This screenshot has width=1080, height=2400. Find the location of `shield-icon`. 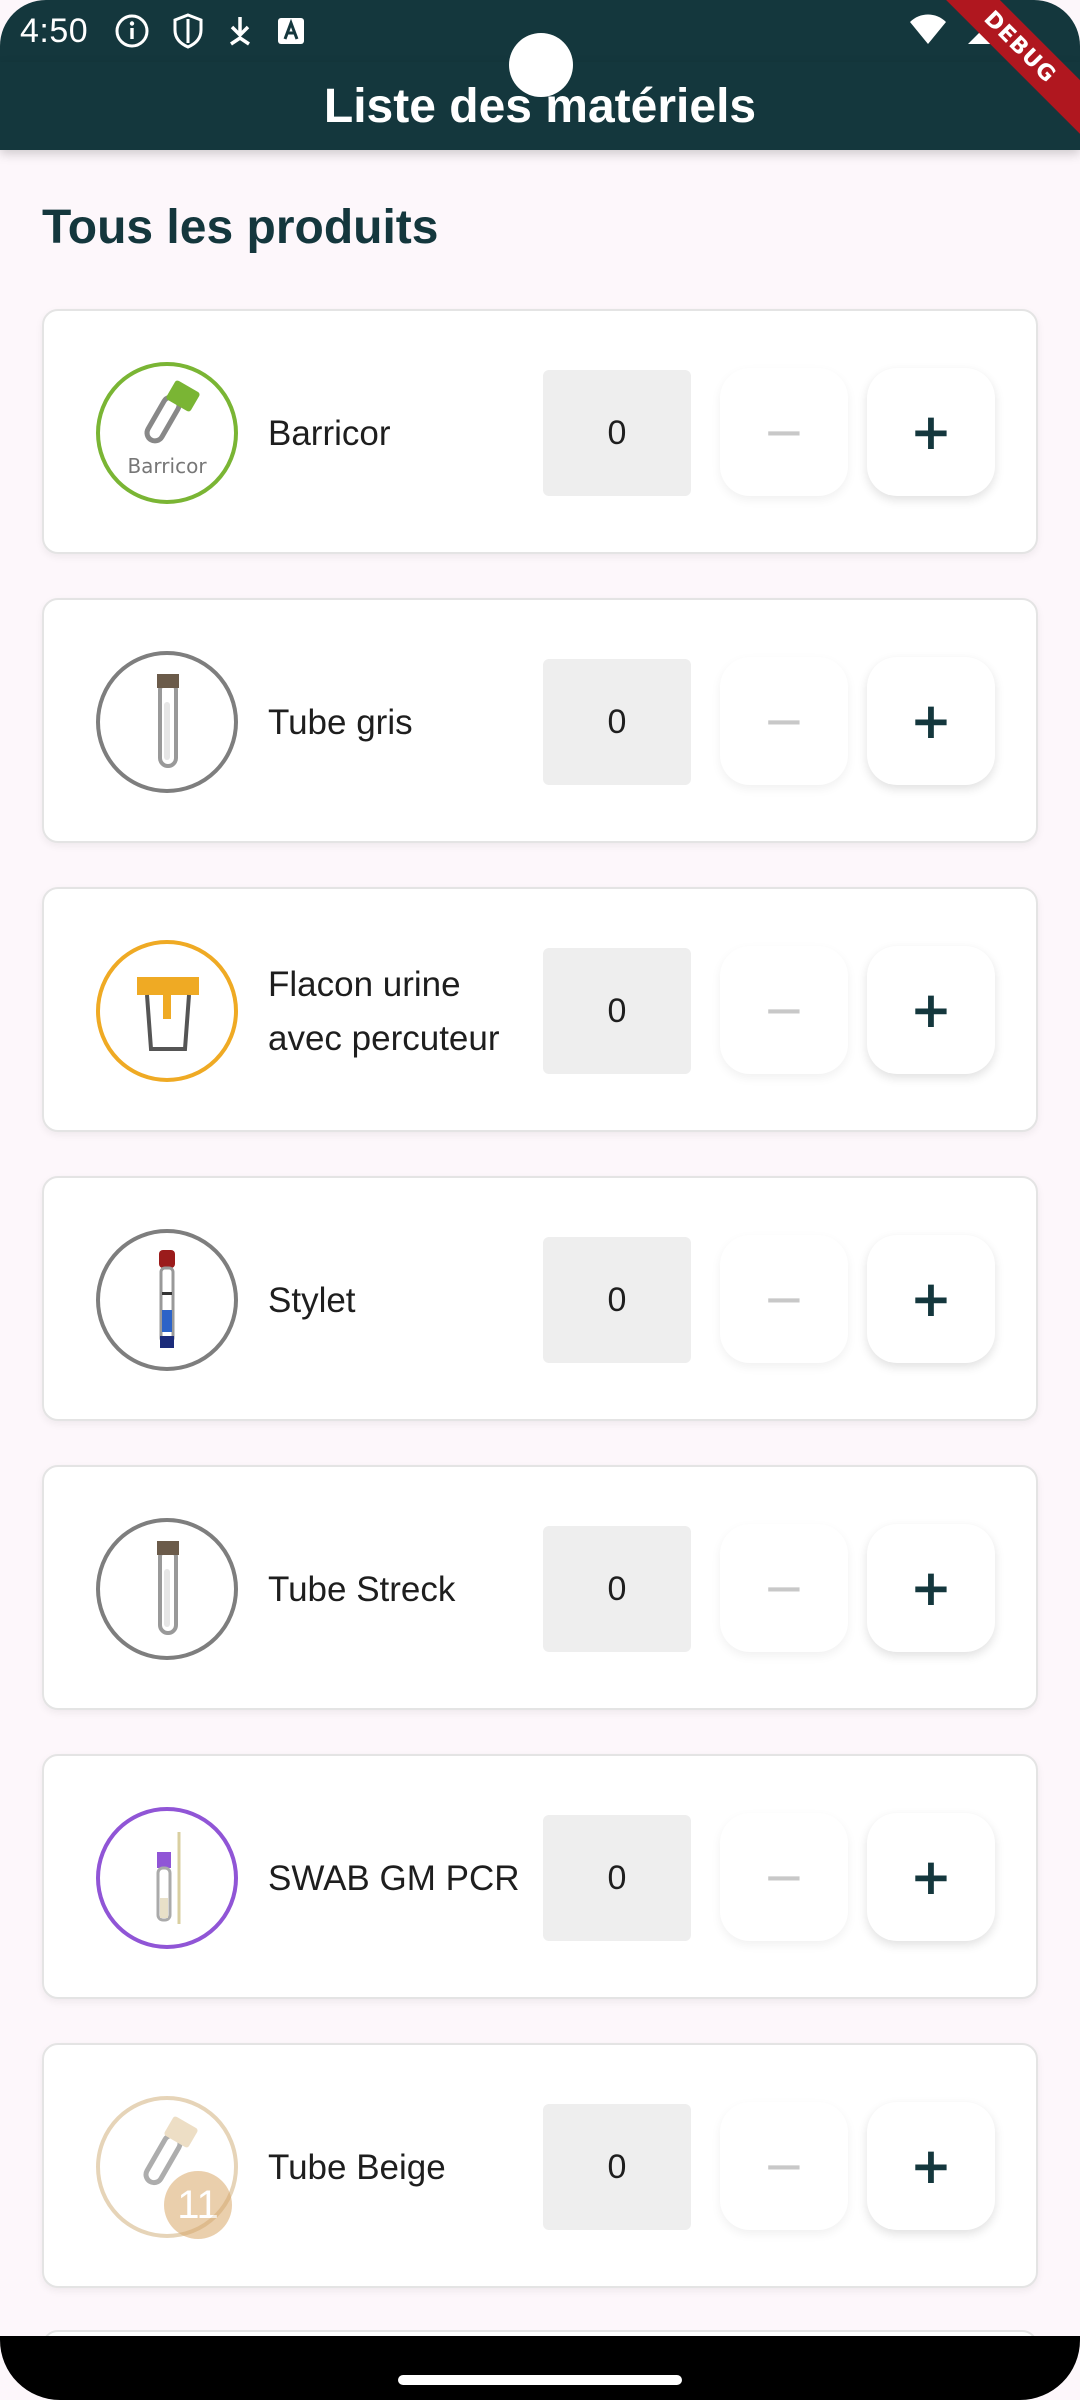

shield-icon is located at coordinates (188, 31).